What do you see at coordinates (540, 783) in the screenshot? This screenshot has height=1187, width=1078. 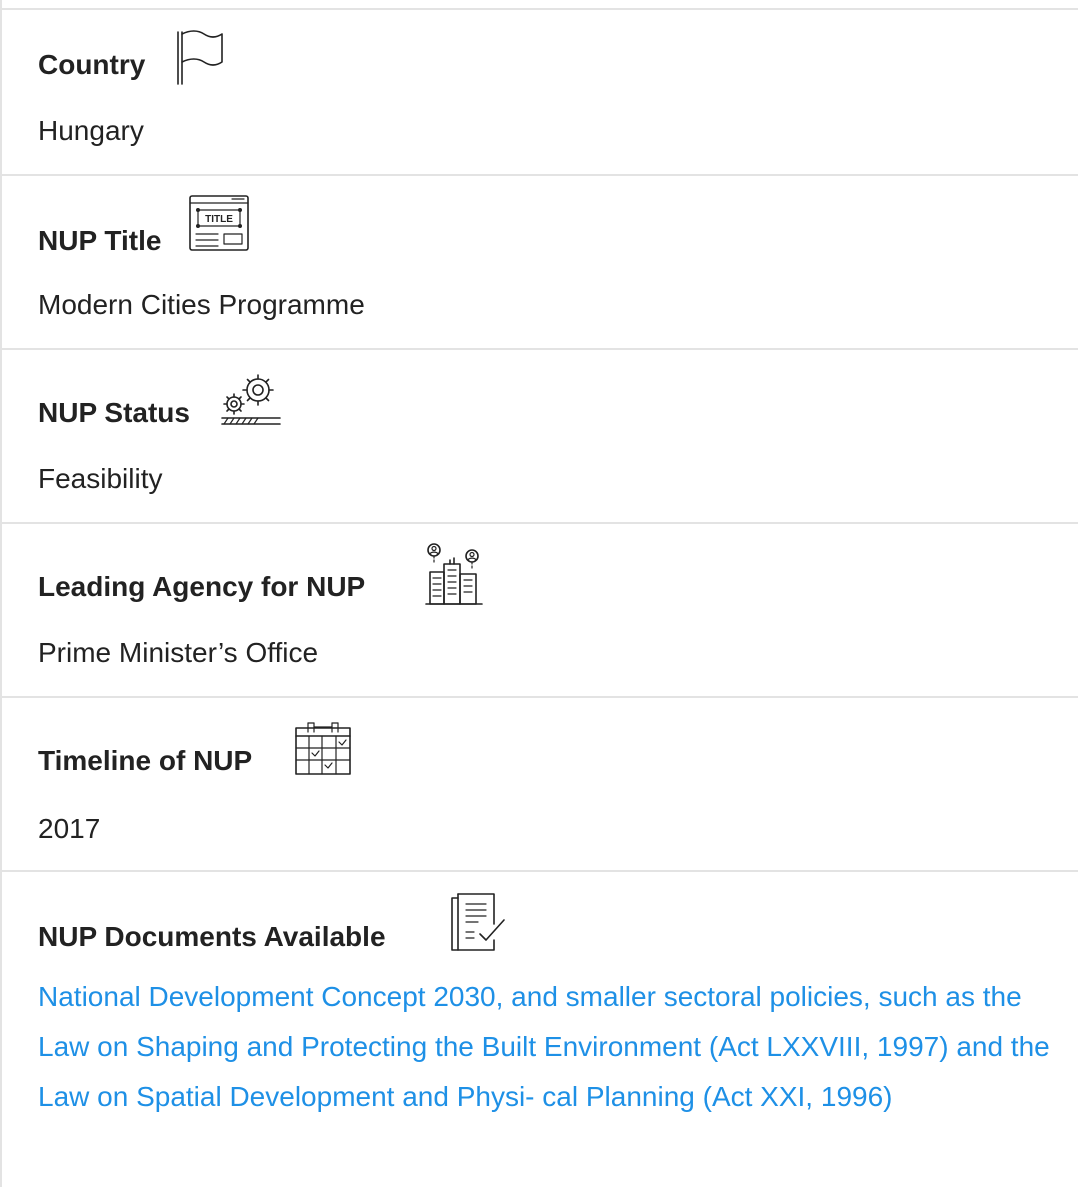 I see `timeline-row: Timeline of NUP 2017` at bounding box center [540, 783].